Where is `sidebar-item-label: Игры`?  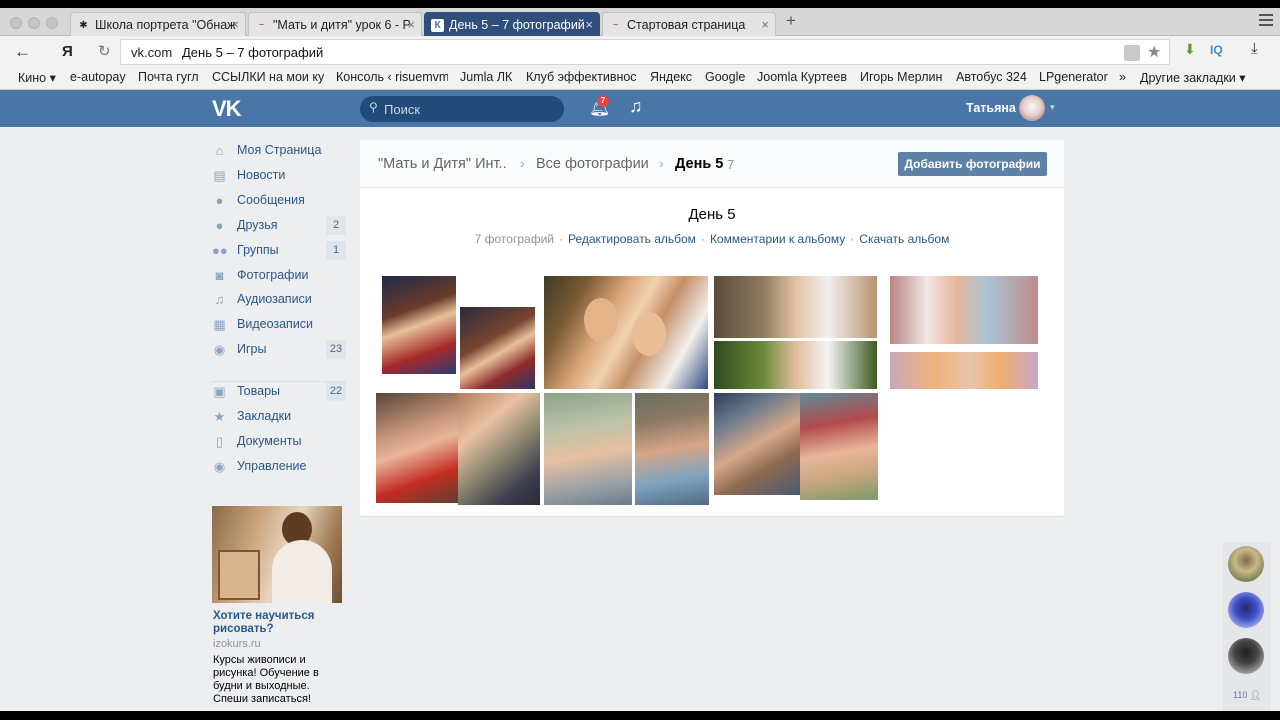 sidebar-item-label: Игры is located at coordinates (252, 349).